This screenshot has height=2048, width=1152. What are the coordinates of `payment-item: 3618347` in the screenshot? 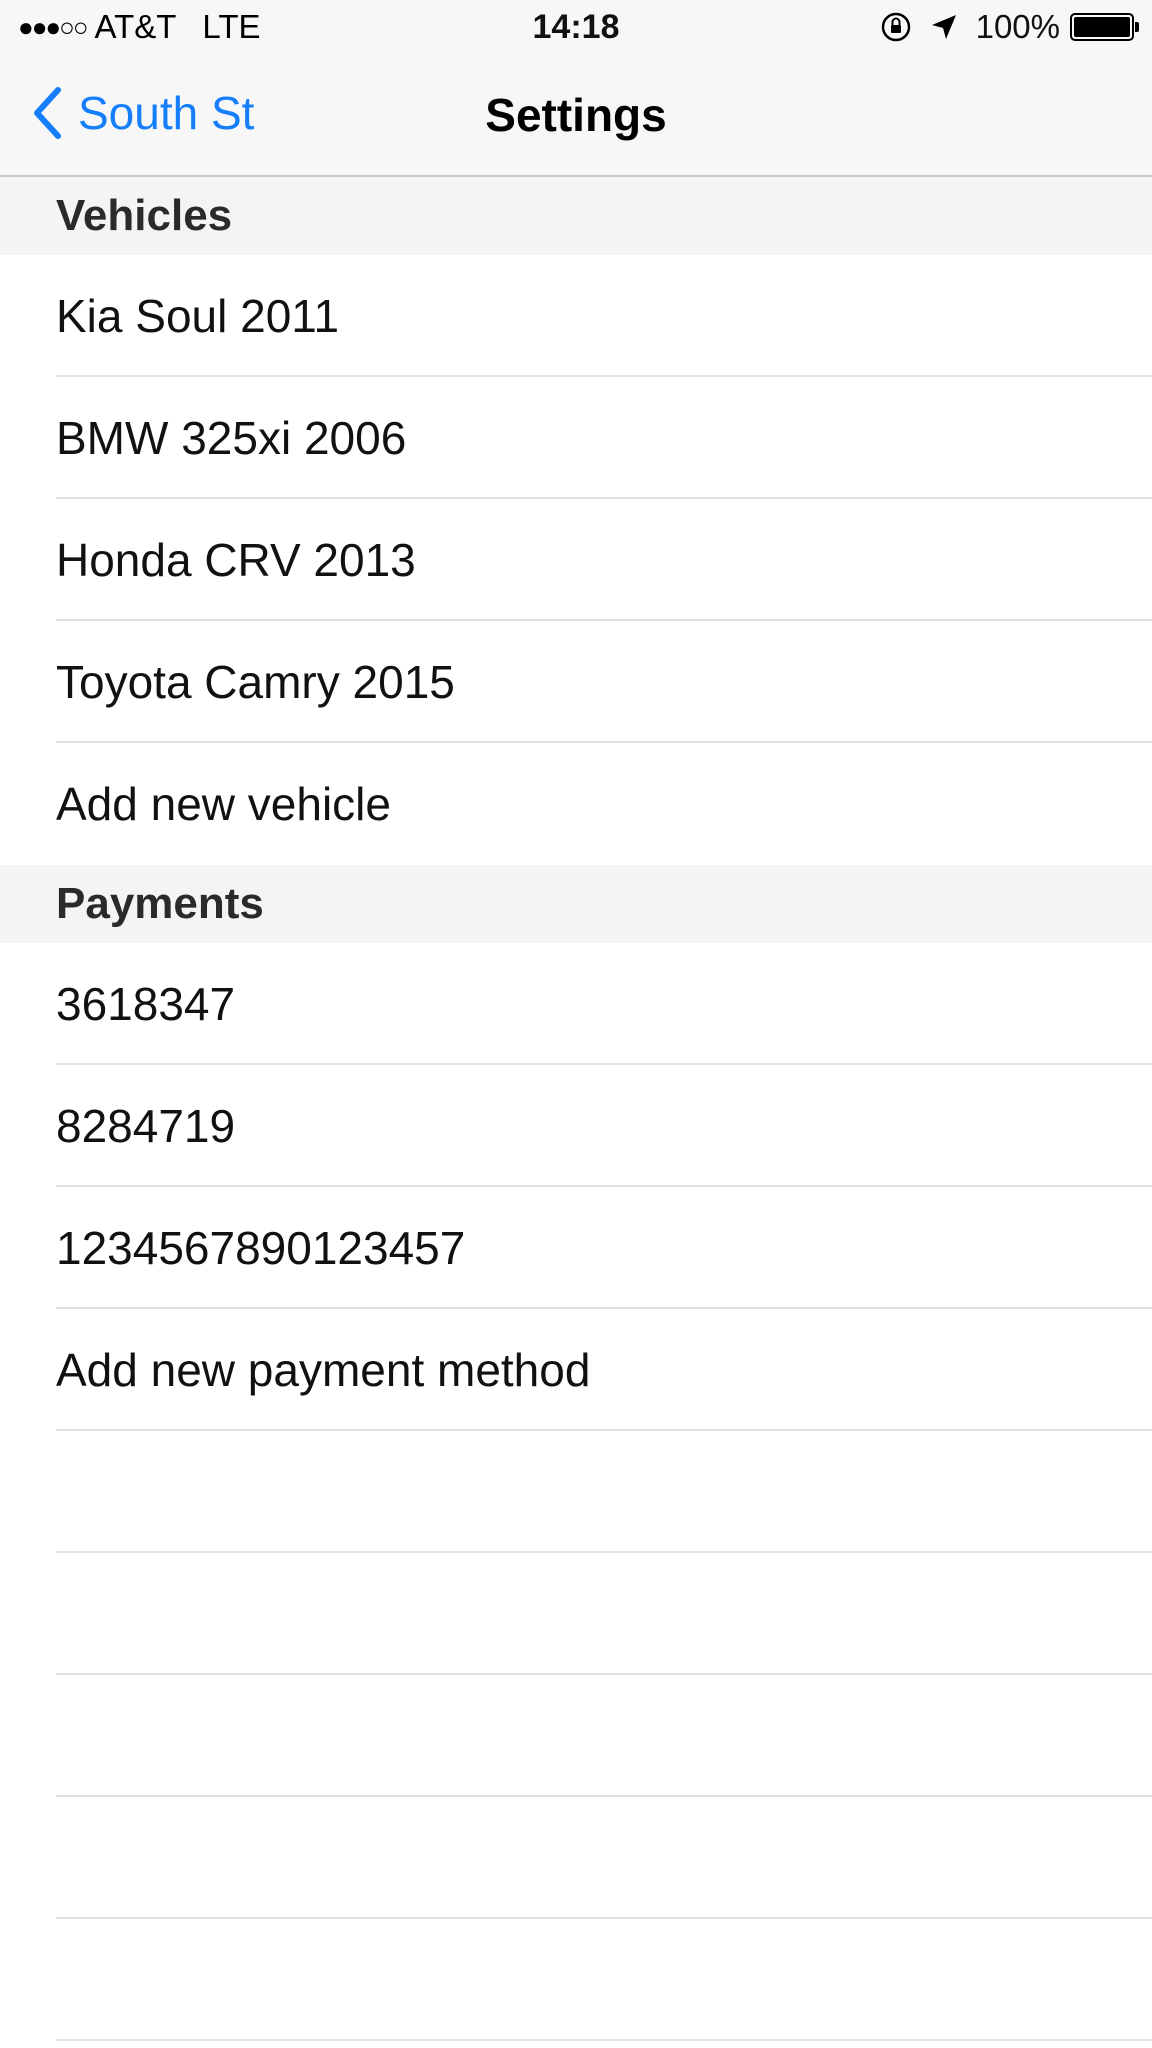 It's located at (576, 1004).